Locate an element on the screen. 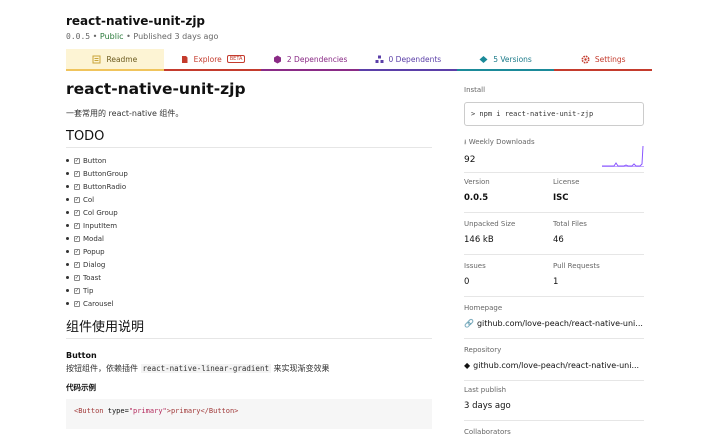 Image resolution: width=720 pixels, height=440 pixels. tab-label: 2 Dependencies is located at coordinates (317, 59).